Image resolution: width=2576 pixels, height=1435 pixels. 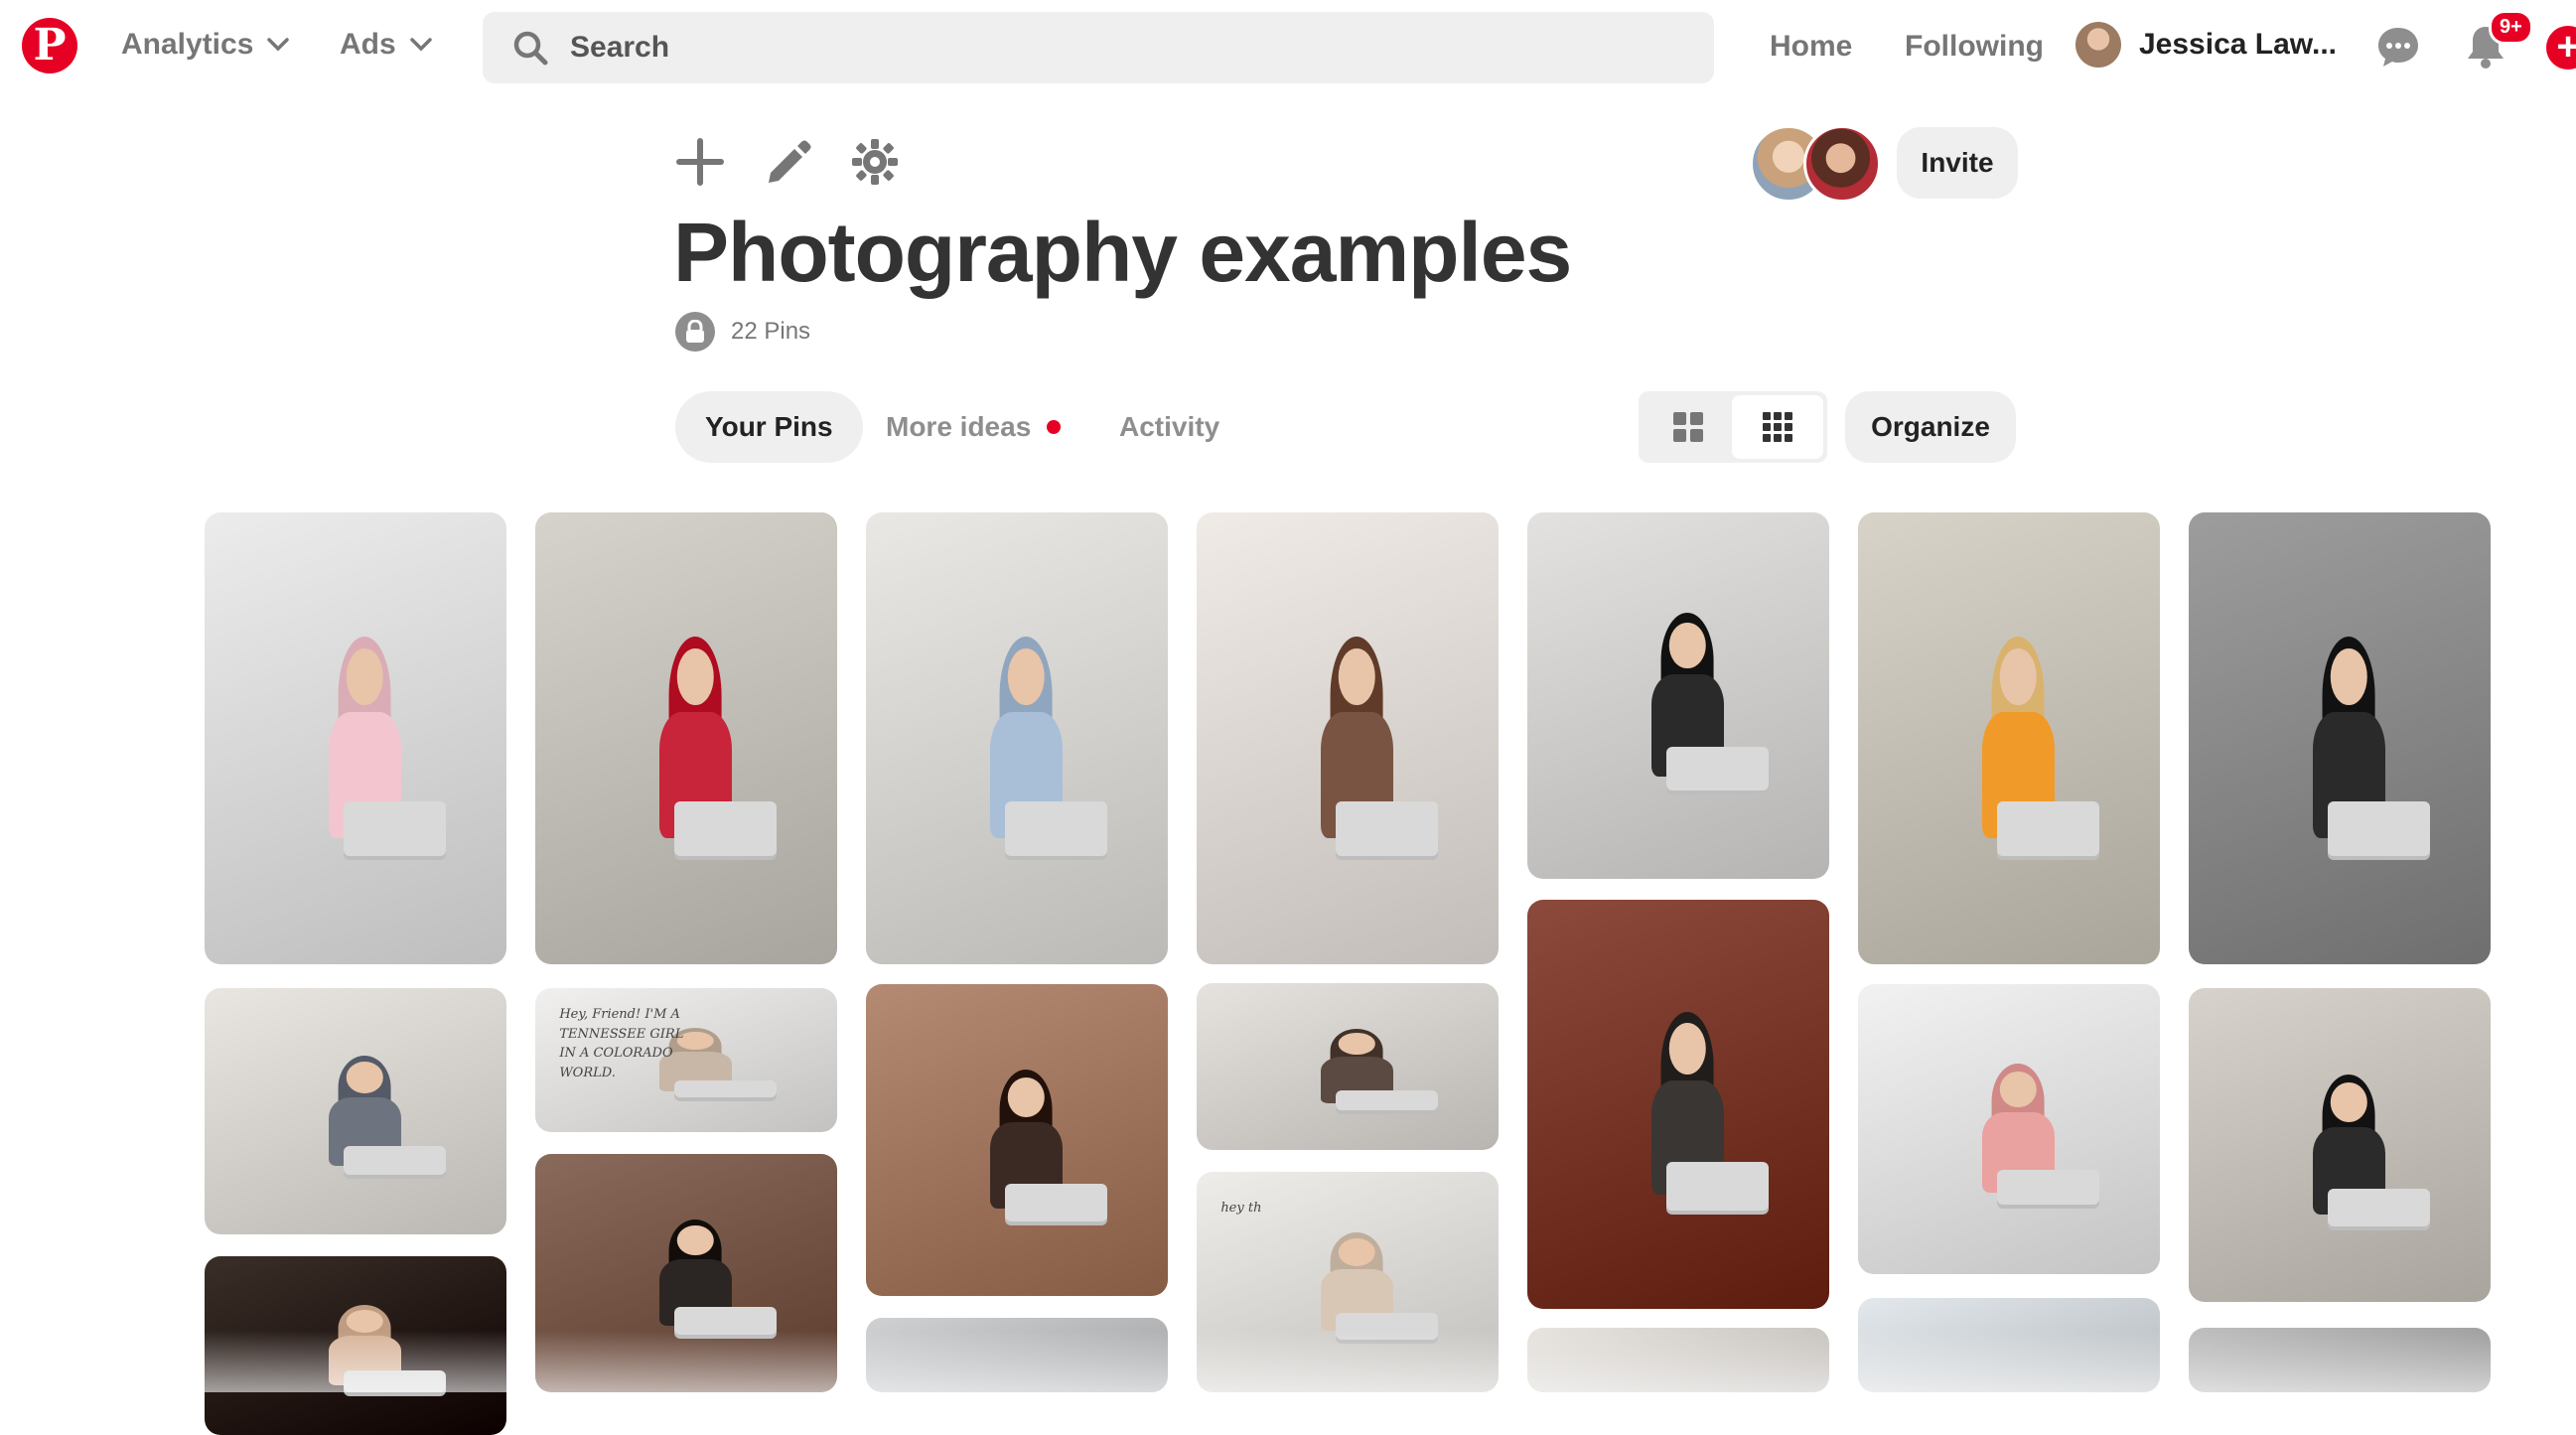 What do you see at coordinates (788, 162) in the screenshot?
I see `pencil-icon` at bounding box center [788, 162].